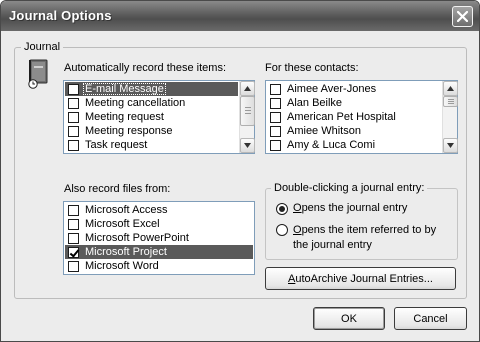 The width and height of the screenshot is (480, 342). I want to click on auto-record-scrollbar, so click(247, 117).